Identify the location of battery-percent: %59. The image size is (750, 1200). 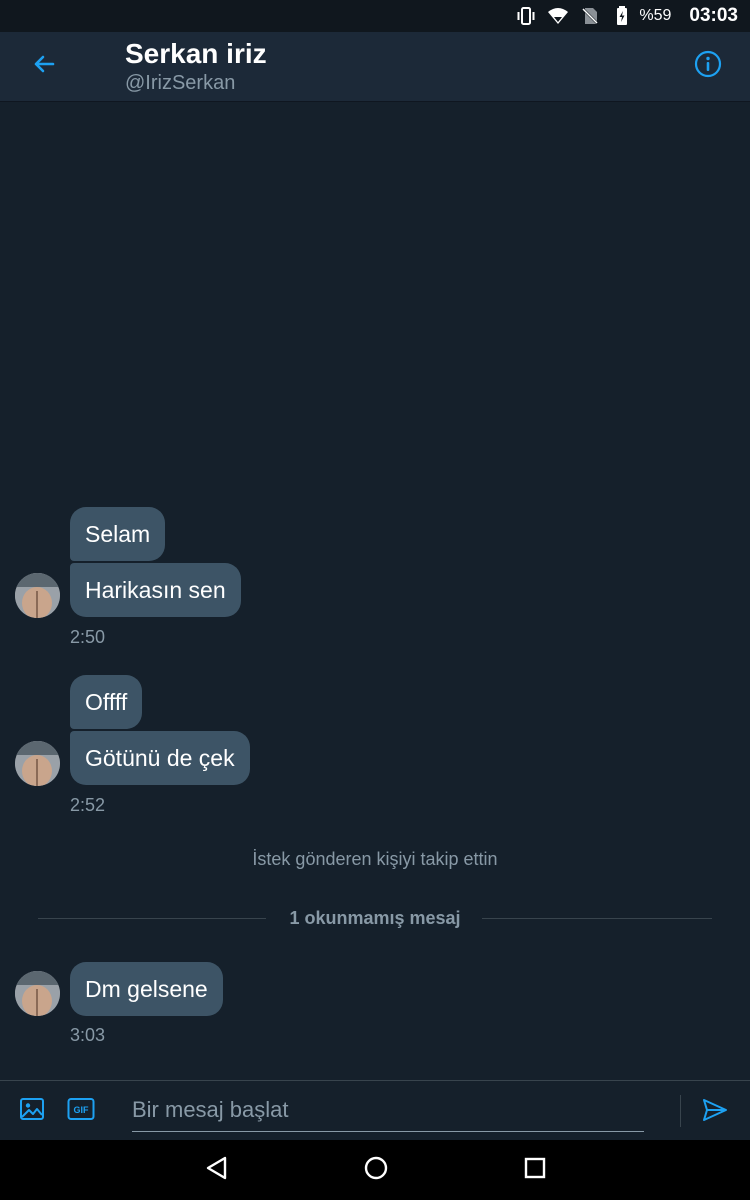
(655, 15).